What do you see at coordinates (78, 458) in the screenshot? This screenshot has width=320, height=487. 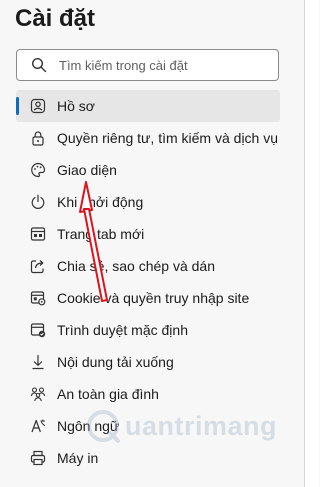 I see `nav-item-label: Máy in` at bounding box center [78, 458].